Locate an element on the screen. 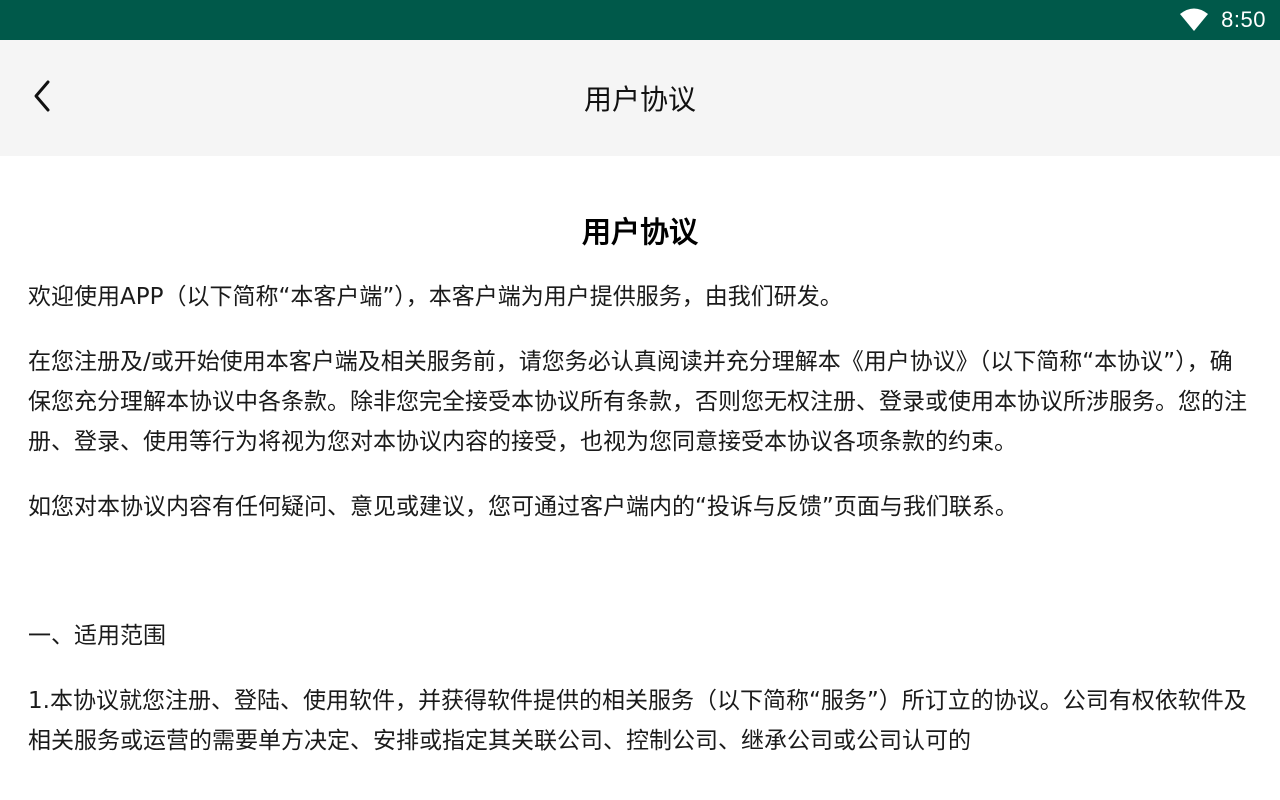 Image resolution: width=1280 pixels, height=800 pixels. status-bar: 8:50 is located at coordinates (640, 20).